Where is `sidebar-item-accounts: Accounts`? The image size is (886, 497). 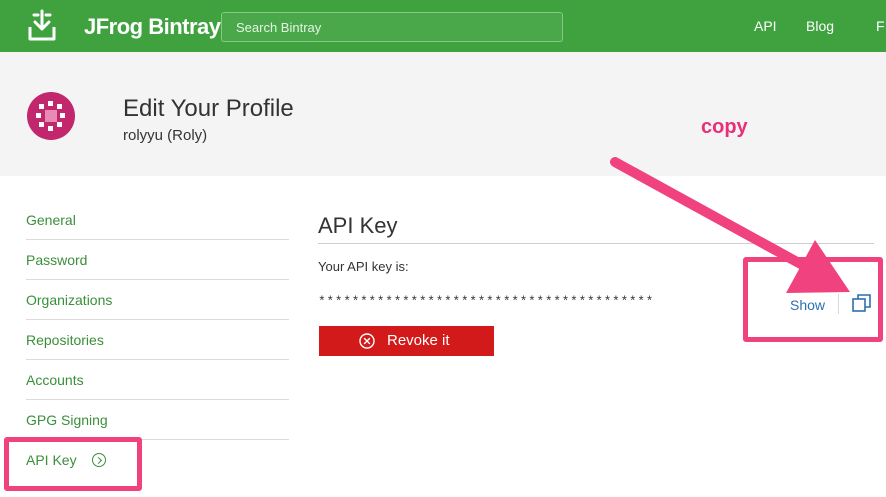
sidebar-item-accounts: Accounts is located at coordinates (157, 380).